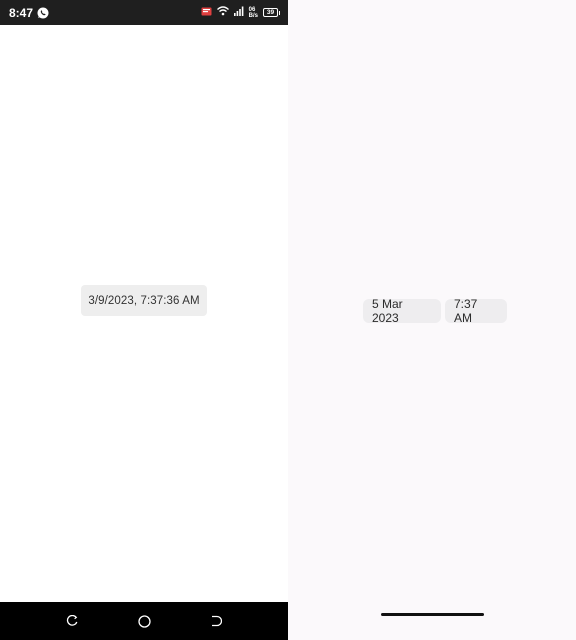  What do you see at coordinates (216, 621) in the screenshot?
I see `back-icon` at bounding box center [216, 621].